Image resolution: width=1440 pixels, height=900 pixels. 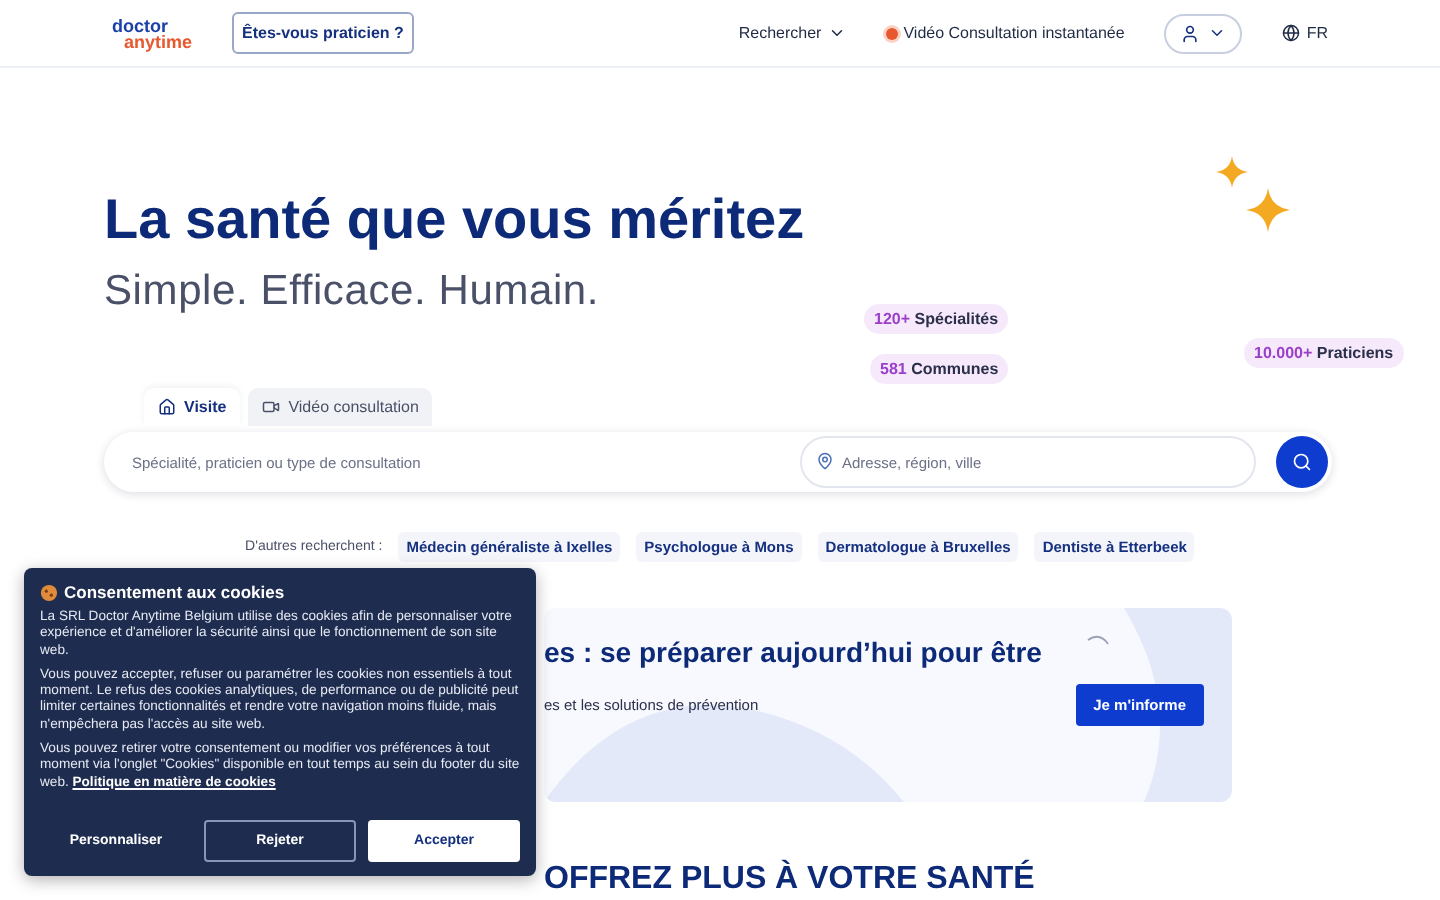 I want to click on section-heading: OFFREZ PLUS À VOTRE SANTÉ, so click(x=789, y=880).